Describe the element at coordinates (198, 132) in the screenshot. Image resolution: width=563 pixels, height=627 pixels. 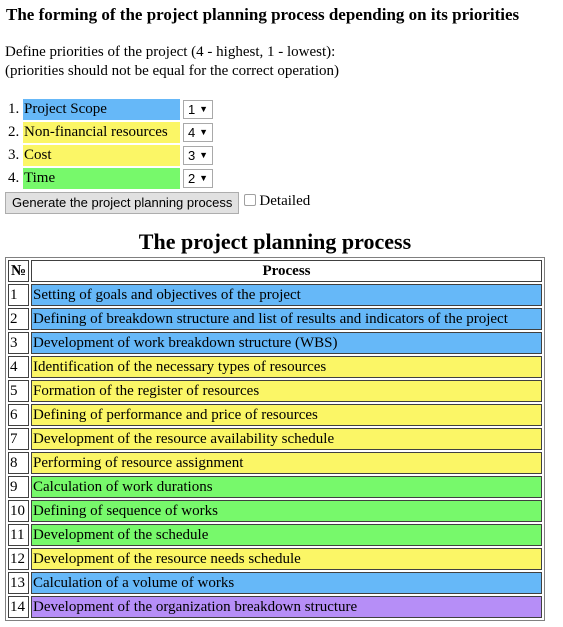
I see `priority-select: 4 ▼` at that location.